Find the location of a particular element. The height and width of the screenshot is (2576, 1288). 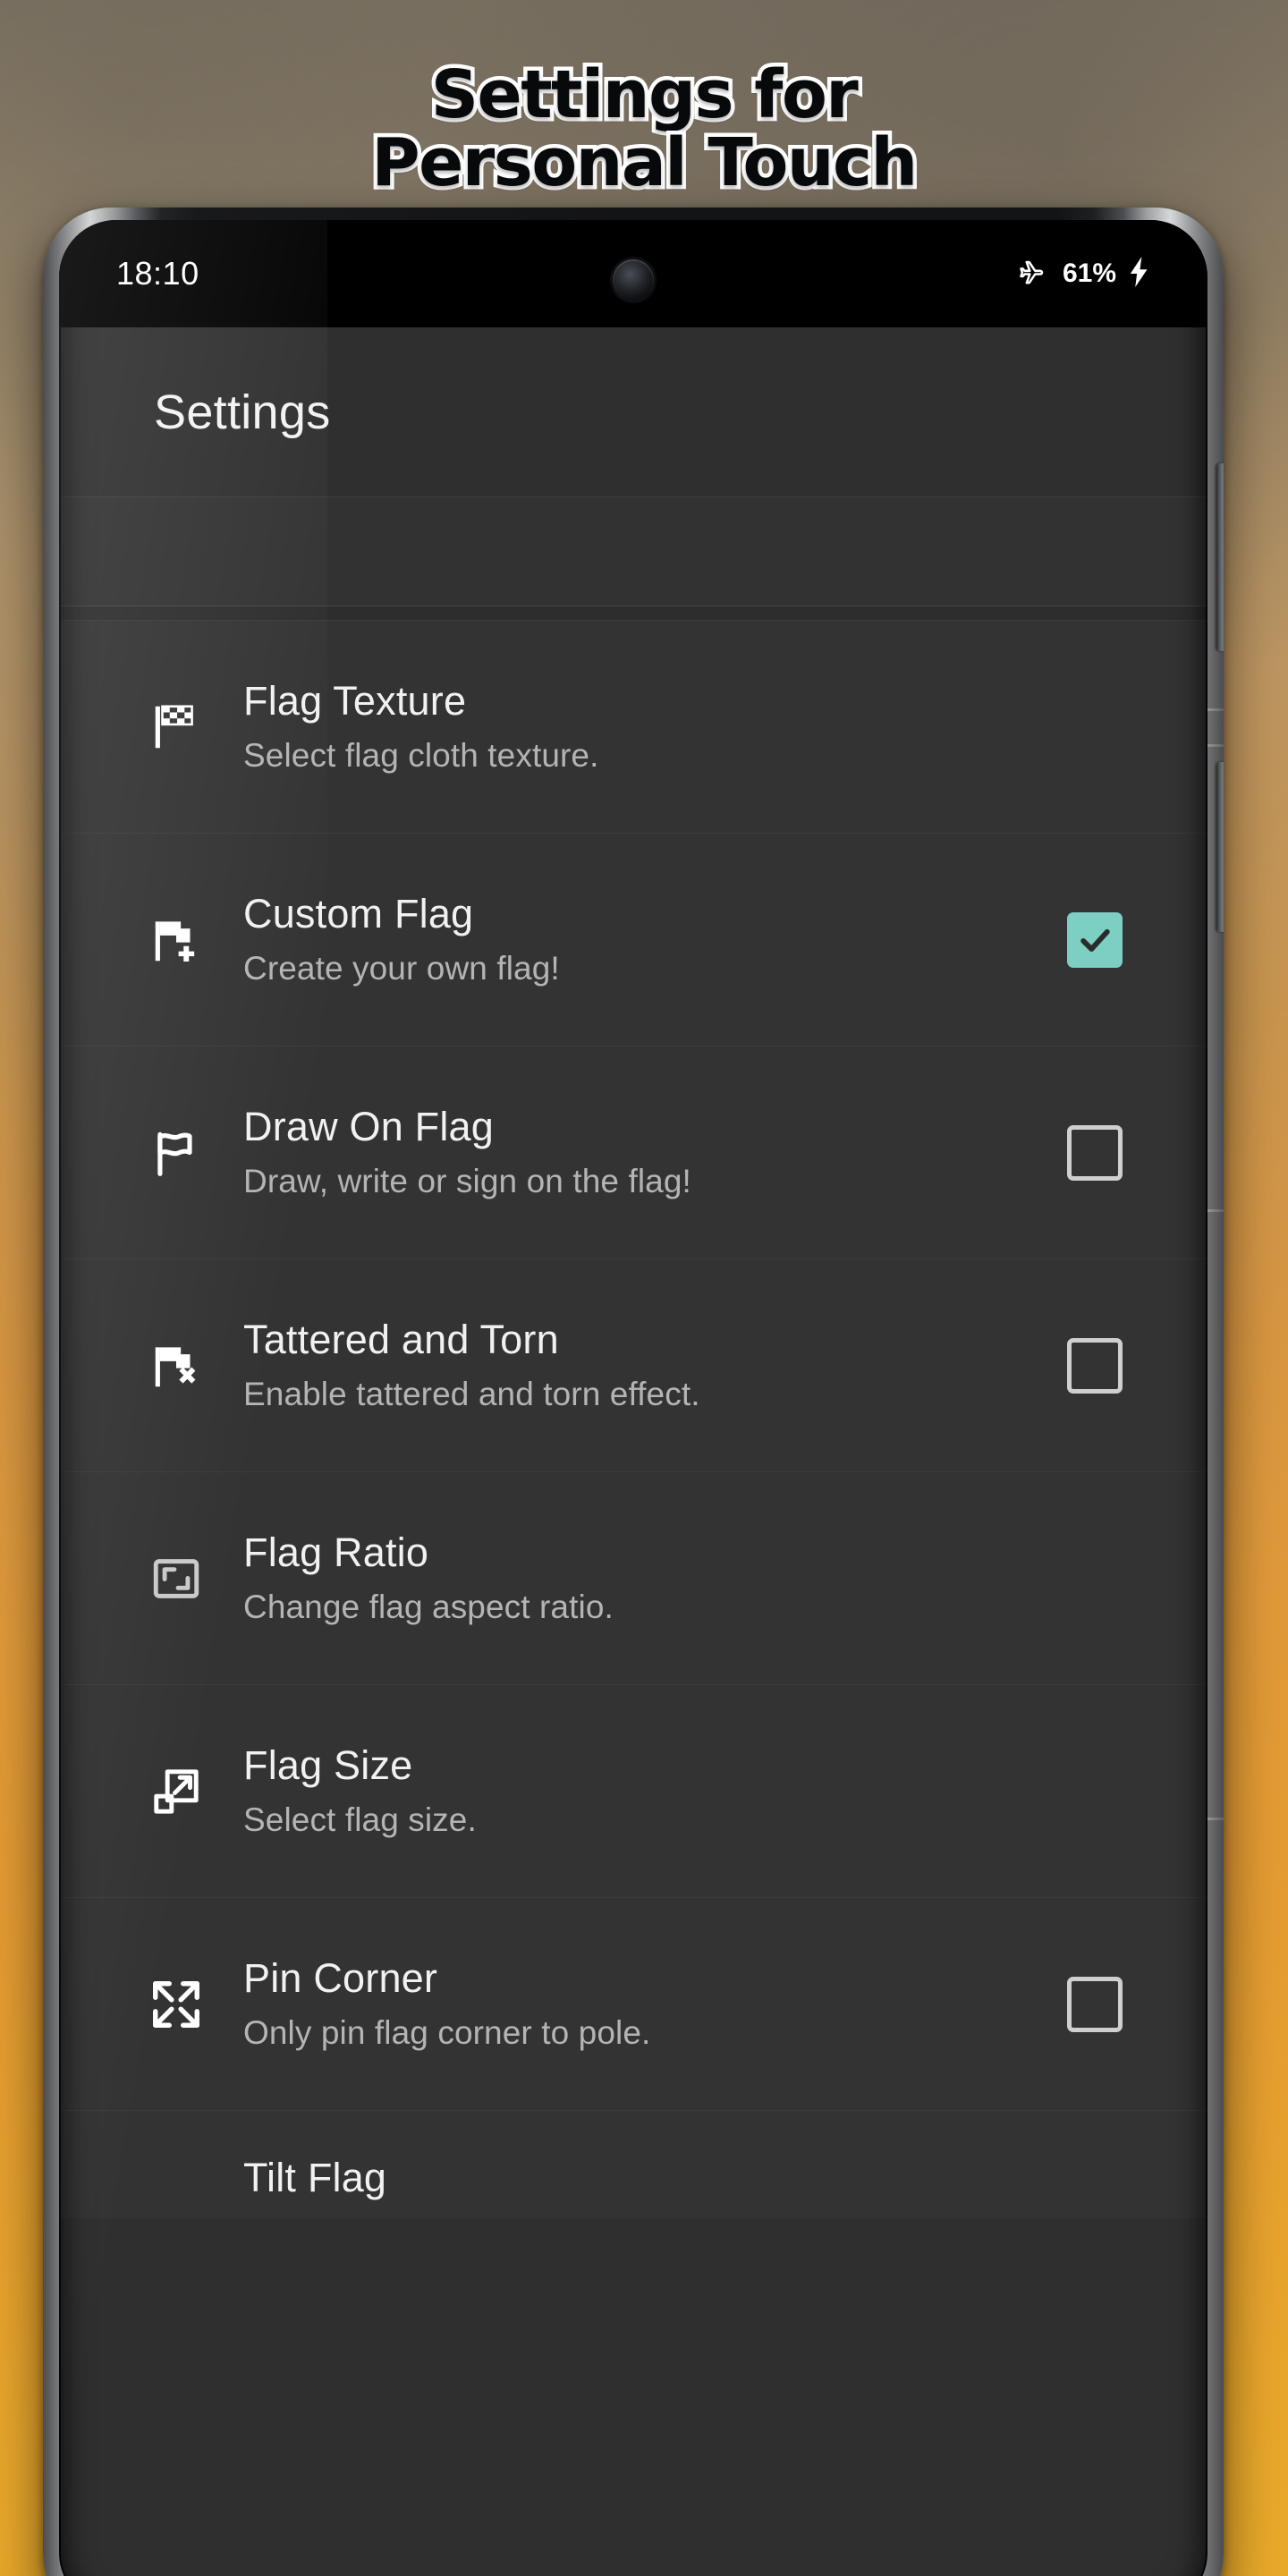

list-item-title: Flag Texture is located at coordinates (355, 700).